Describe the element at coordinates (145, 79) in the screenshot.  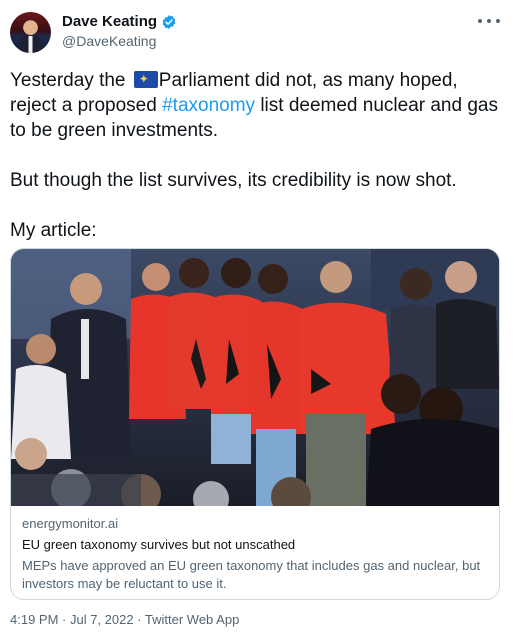
I see `eu-flag-icon` at that location.